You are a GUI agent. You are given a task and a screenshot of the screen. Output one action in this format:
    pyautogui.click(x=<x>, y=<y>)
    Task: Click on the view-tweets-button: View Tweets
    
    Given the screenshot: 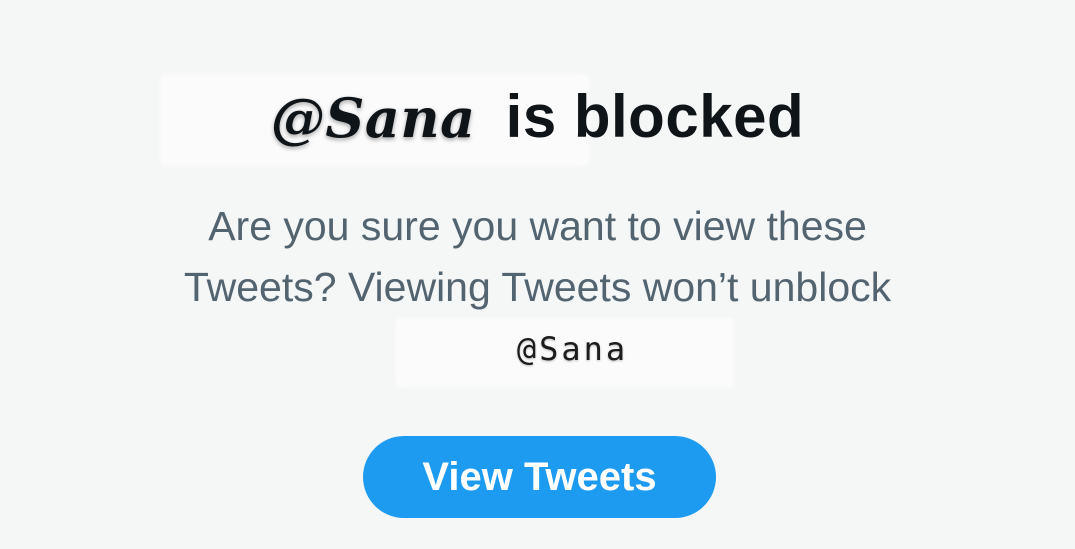 What is the action you would take?
    pyautogui.click(x=539, y=477)
    